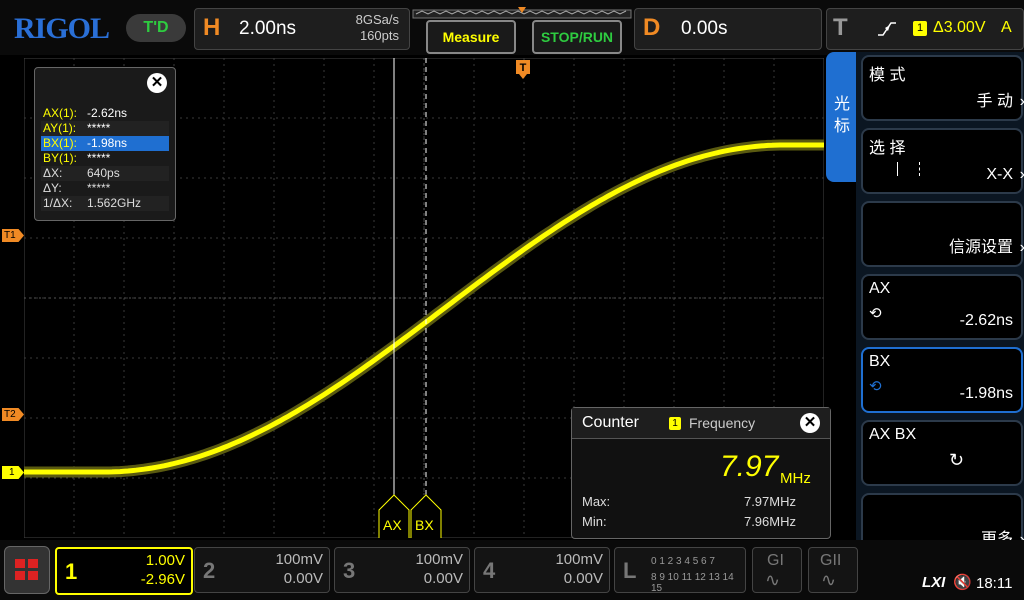  What do you see at coordinates (704, 28) in the screenshot?
I see `delay-value: 0.00s` at bounding box center [704, 28].